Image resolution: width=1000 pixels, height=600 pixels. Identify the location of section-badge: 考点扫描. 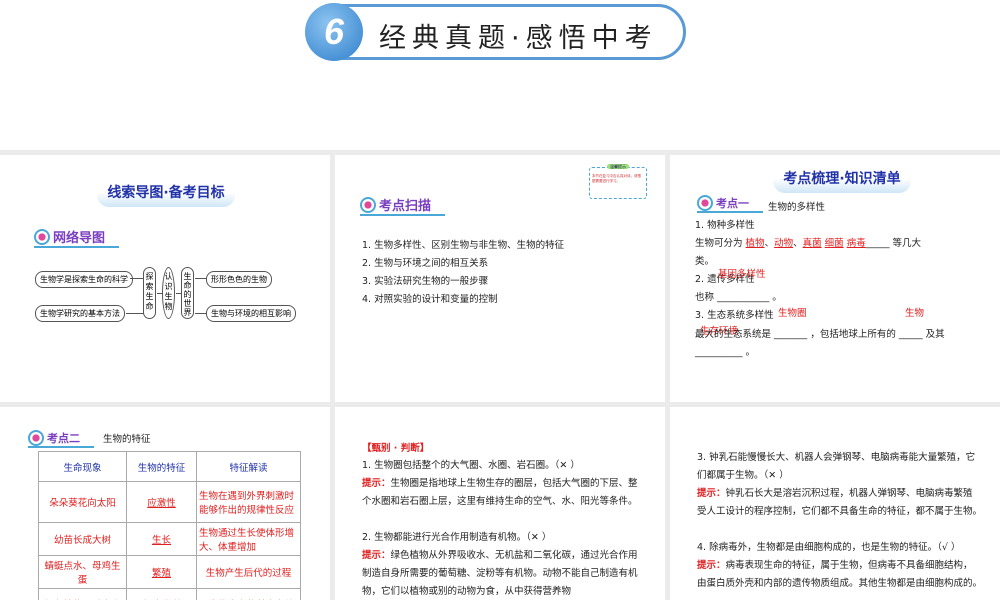
(403, 205).